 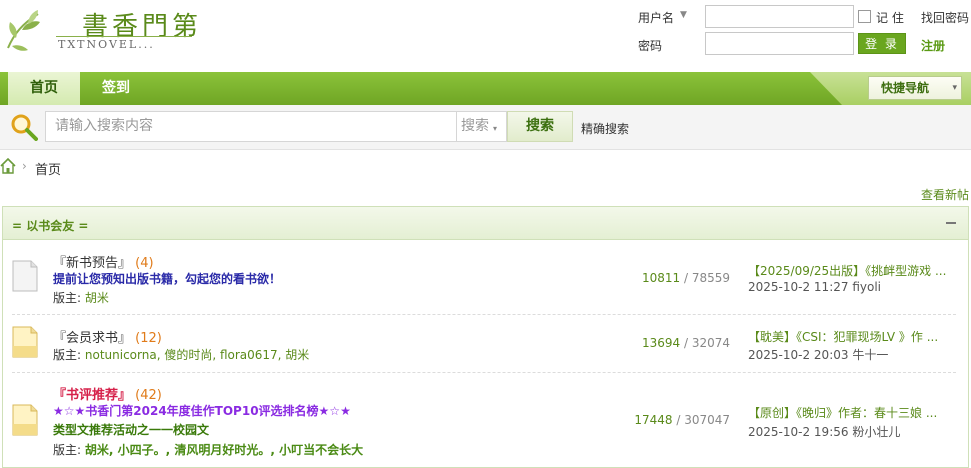 What do you see at coordinates (682, 420) in the screenshot?
I see `forum-stats: 17448 / 307047` at bounding box center [682, 420].